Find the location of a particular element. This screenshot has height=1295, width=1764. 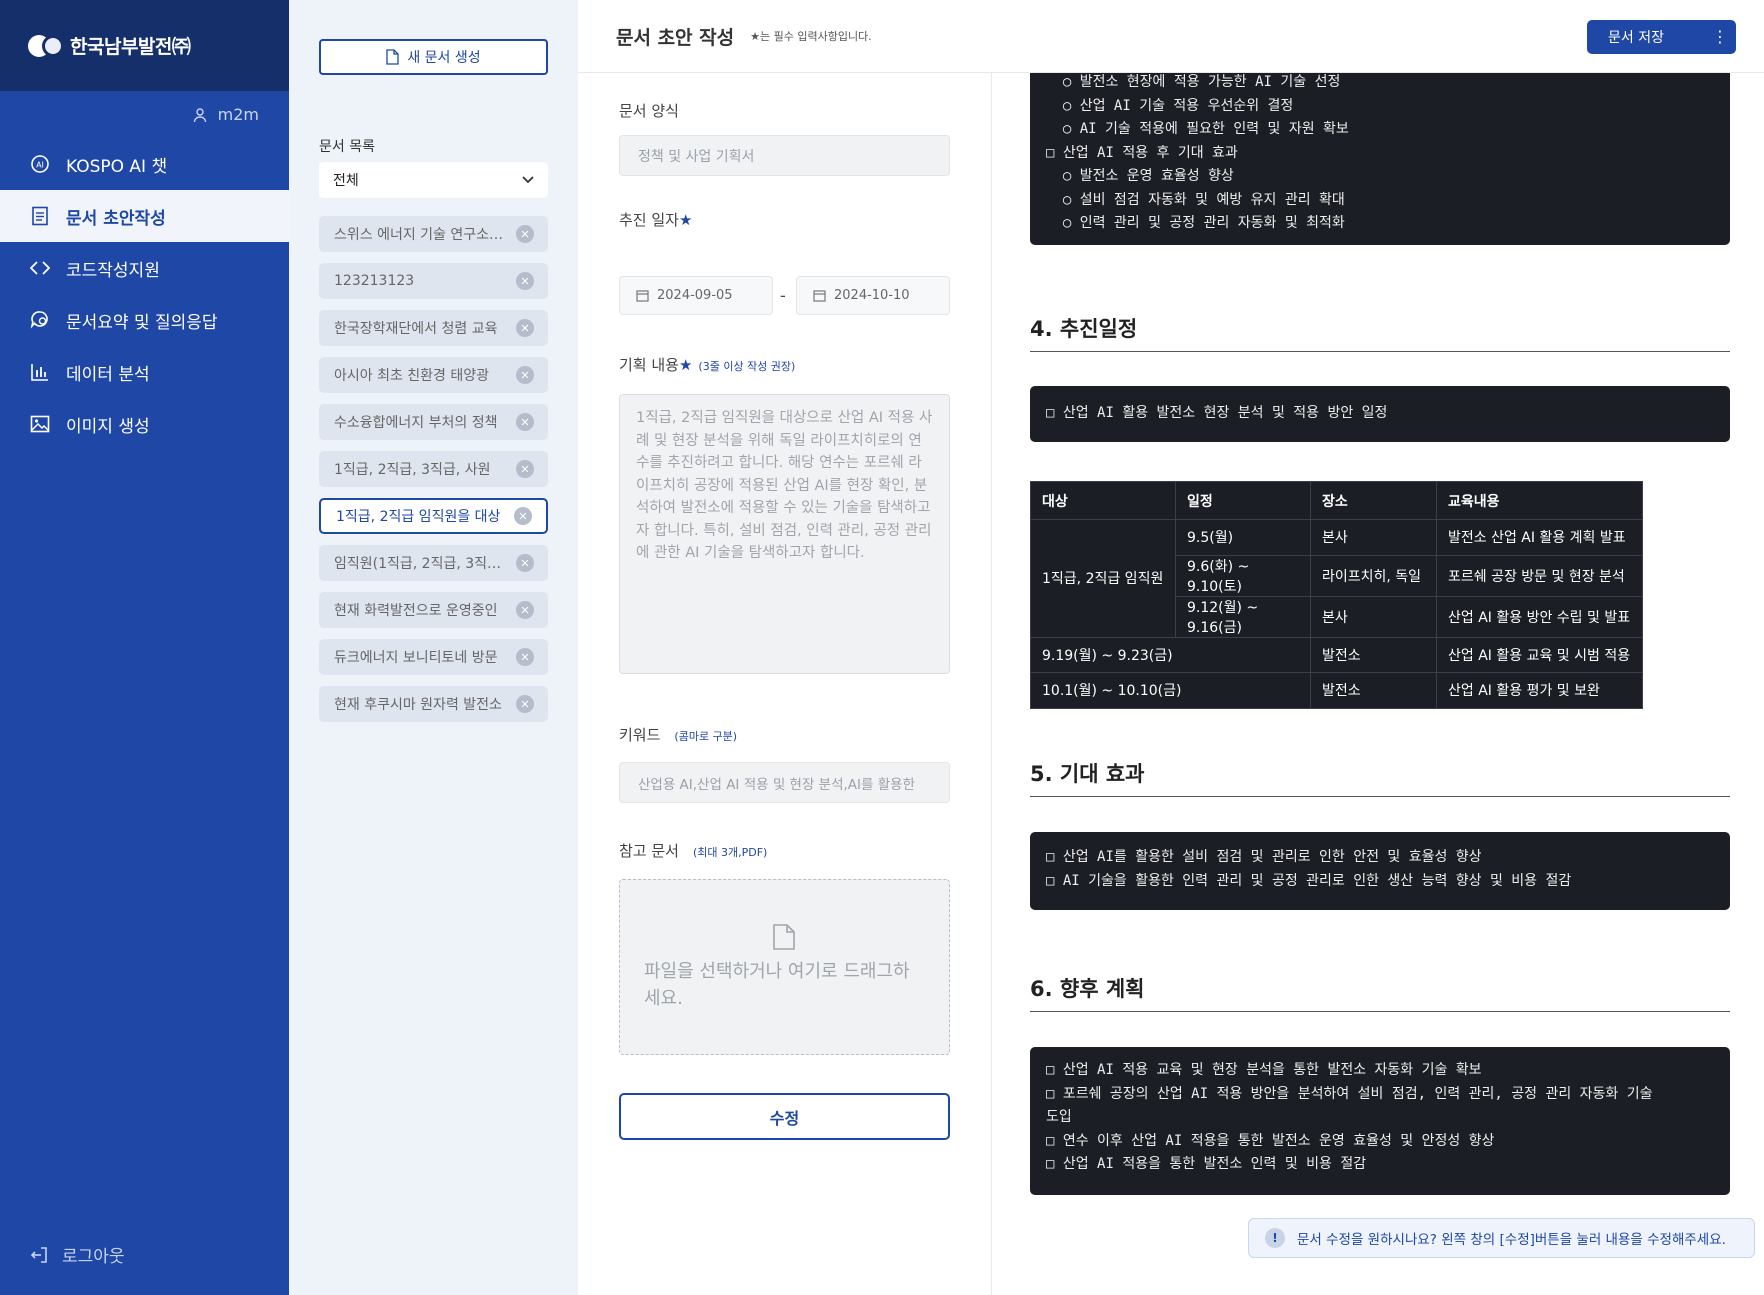

logo: 한국남부발전㈜ is located at coordinates (144, 45).